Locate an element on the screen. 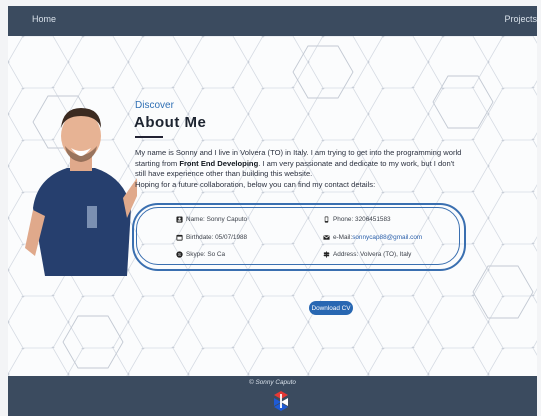 This screenshot has width=541, height=416. copyright-text: © Sonny Caputo is located at coordinates (272, 382).